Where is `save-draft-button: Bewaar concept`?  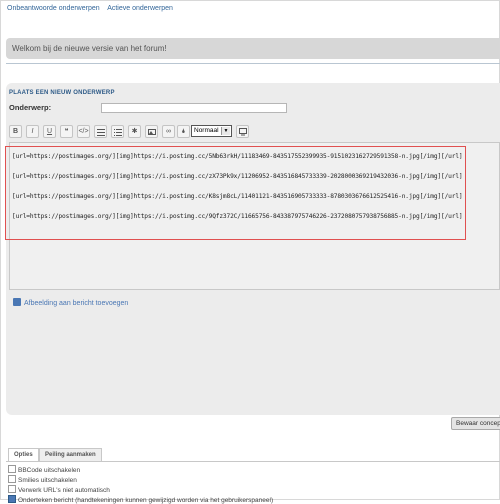
save-draft-button: Bewaar concept is located at coordinates (475, 423).